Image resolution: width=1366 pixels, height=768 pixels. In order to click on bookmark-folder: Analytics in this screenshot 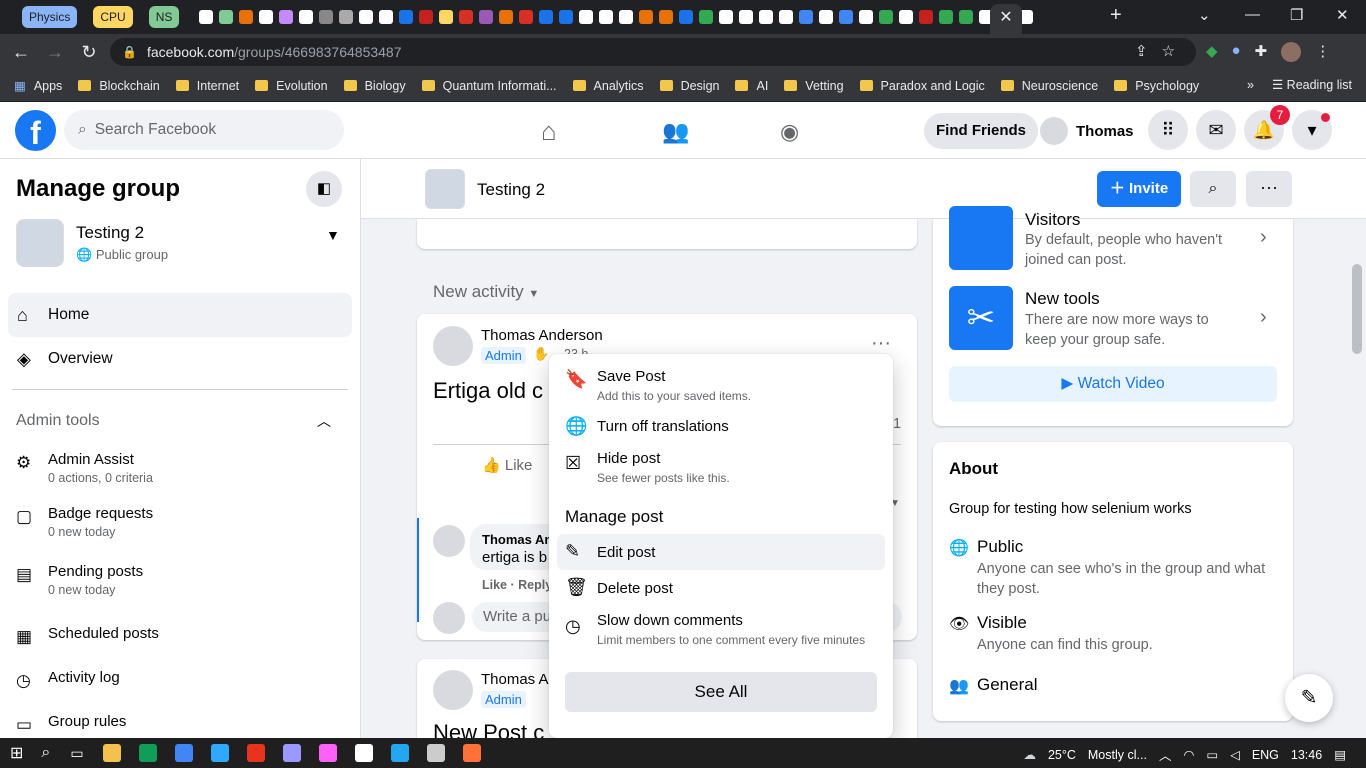, I will do `click(608, 86)`.